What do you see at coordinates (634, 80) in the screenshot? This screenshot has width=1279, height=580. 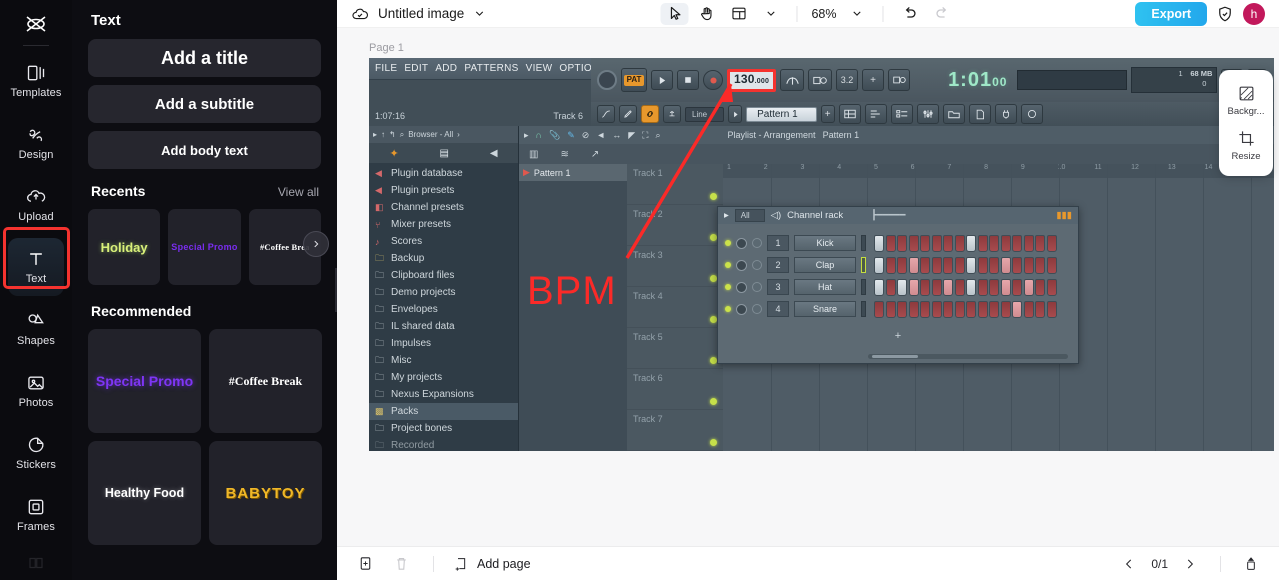 I see `pattern-song-toggle: PAT` at bounding box center [634, 80].